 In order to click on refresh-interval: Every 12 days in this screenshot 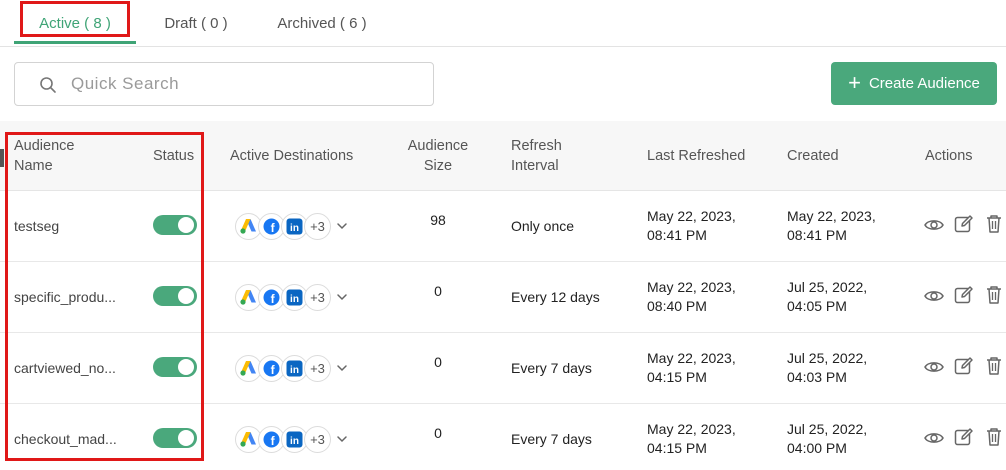, I will do `click(555, 297)`.